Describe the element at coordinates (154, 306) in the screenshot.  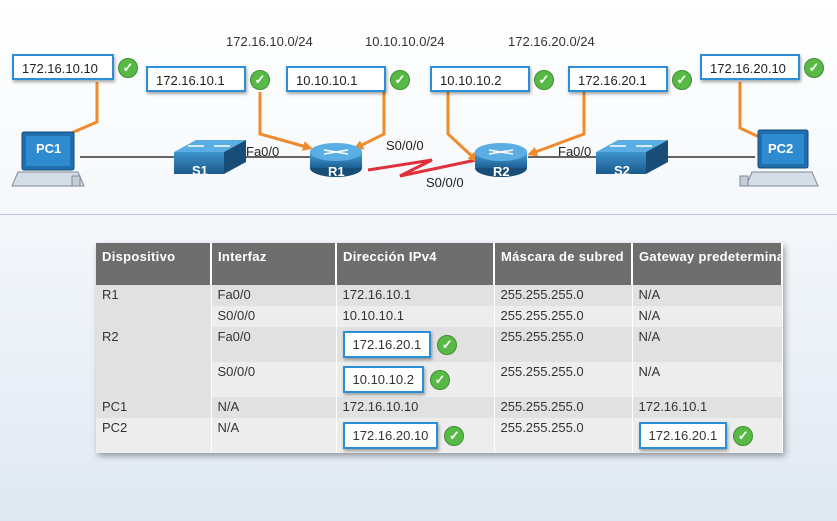
I see `device-cell: R1` at that location.